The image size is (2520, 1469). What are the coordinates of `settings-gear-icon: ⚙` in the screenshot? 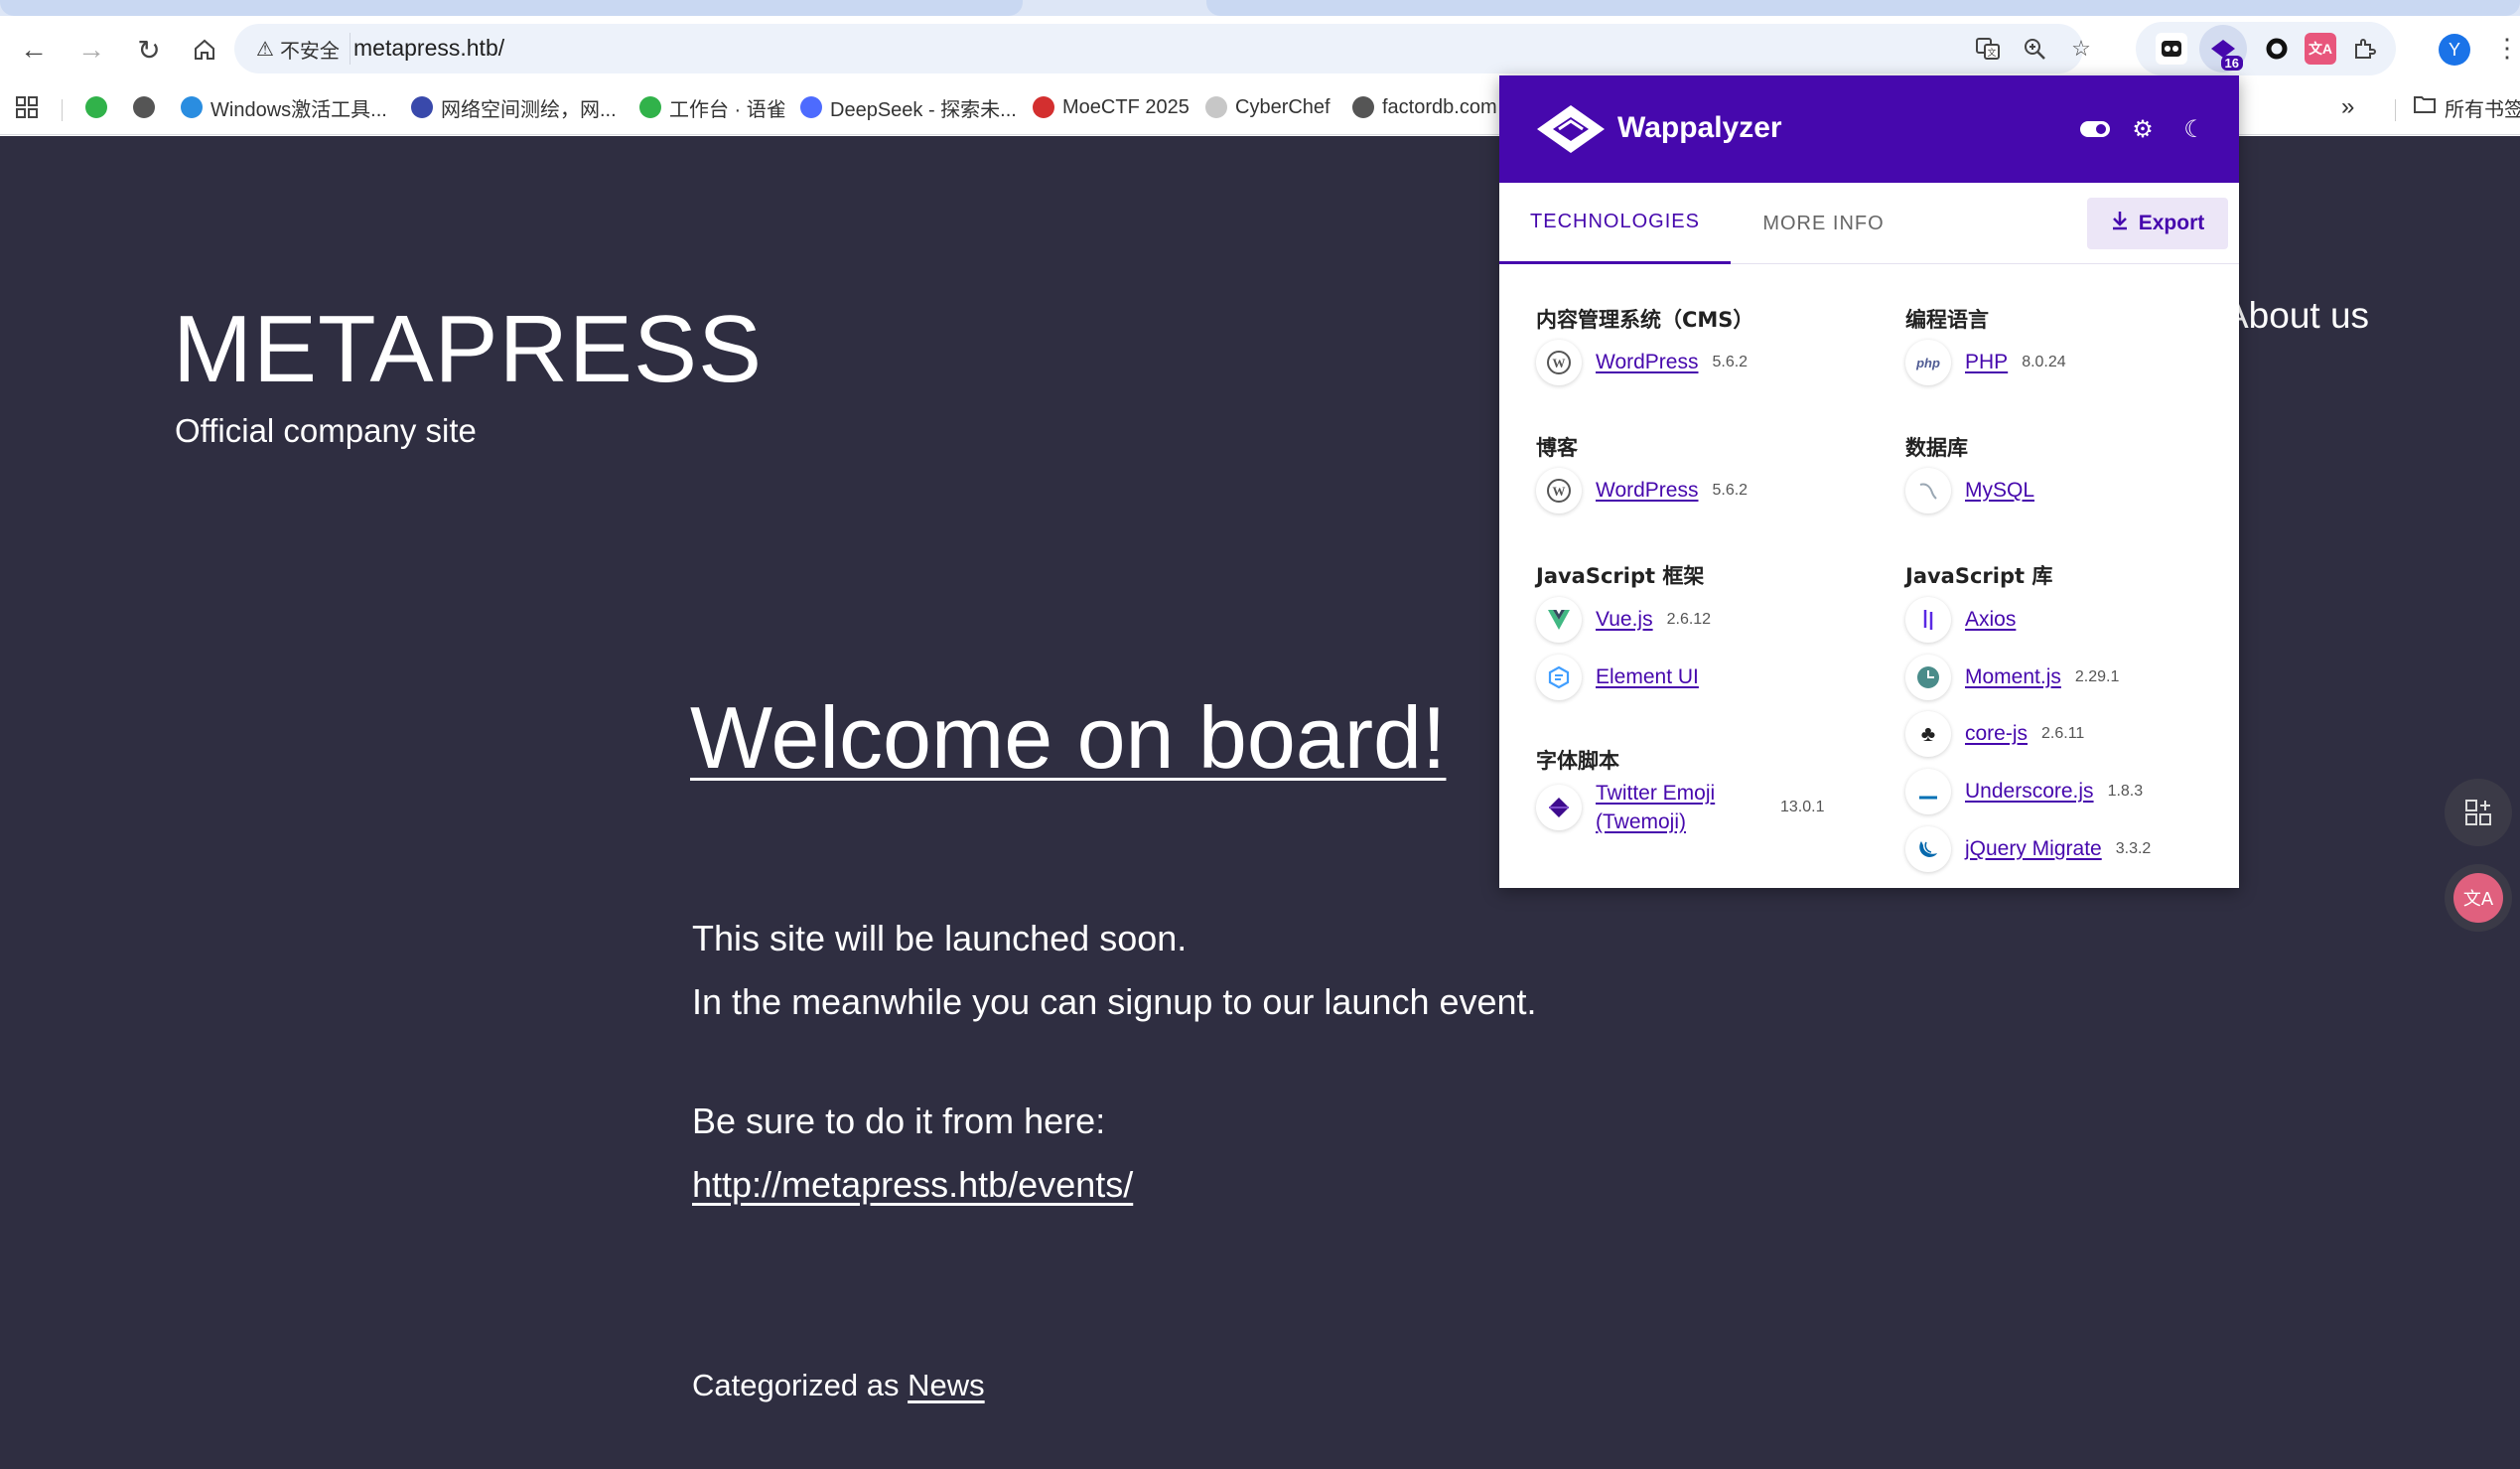 It's located at (2143, 129).